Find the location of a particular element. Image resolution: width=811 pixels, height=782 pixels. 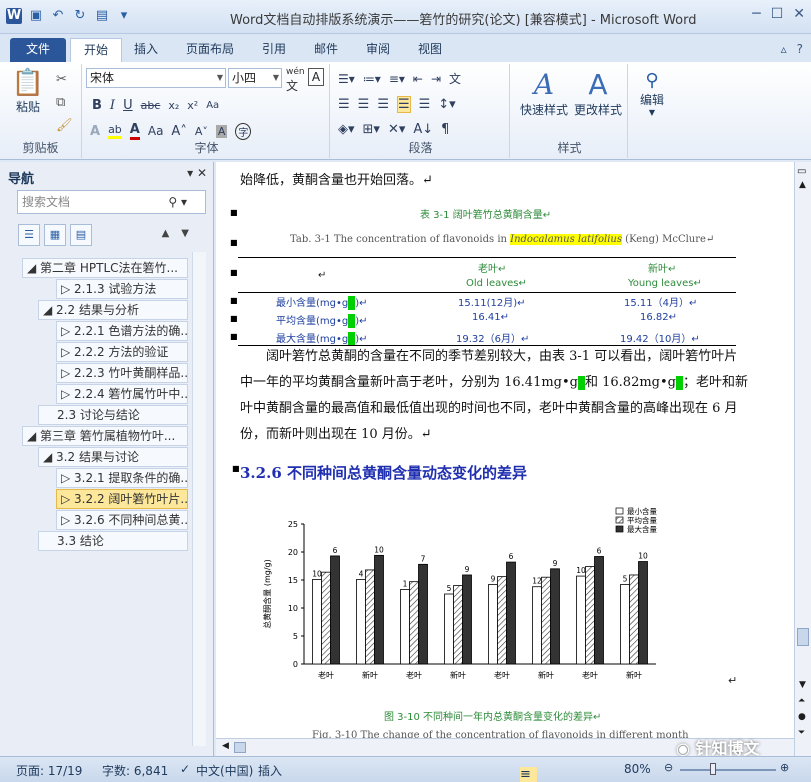

search-icon: ⚲ ▾ is located at coordinates (177, 202).